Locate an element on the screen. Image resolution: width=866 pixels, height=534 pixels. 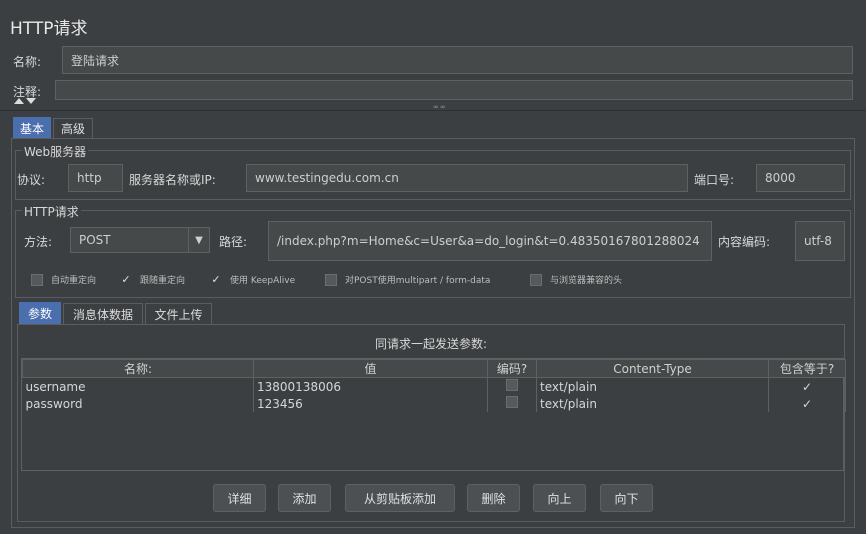
option-label: 对POST使用multipart / form-data is located at coordinates (418, 281).